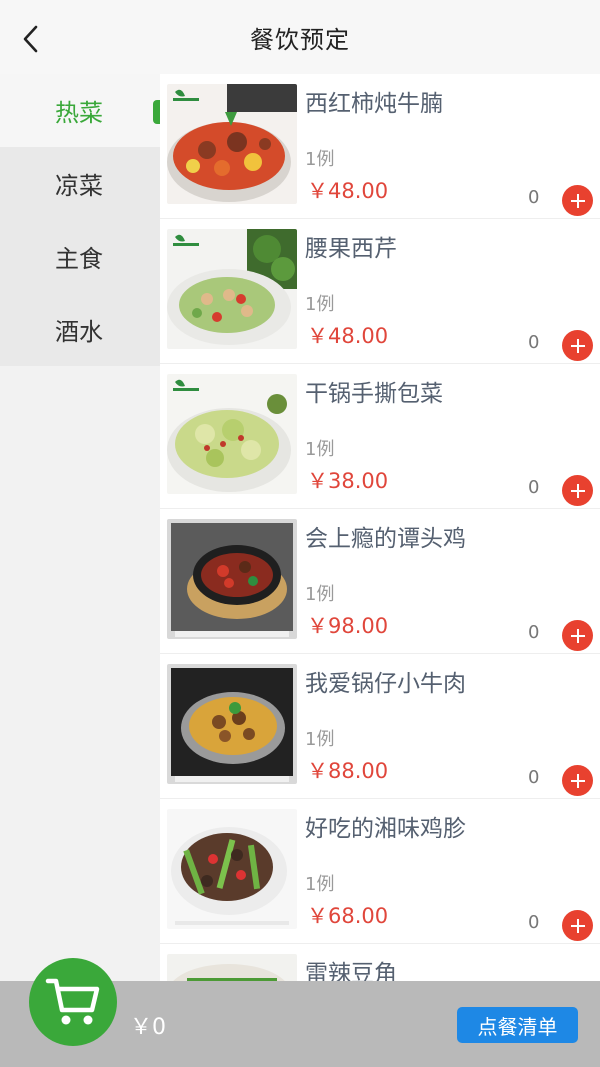  Describe the element at coordinates (148, 1027) in the screenshot. I see `cart-total: ￥0` at that location.